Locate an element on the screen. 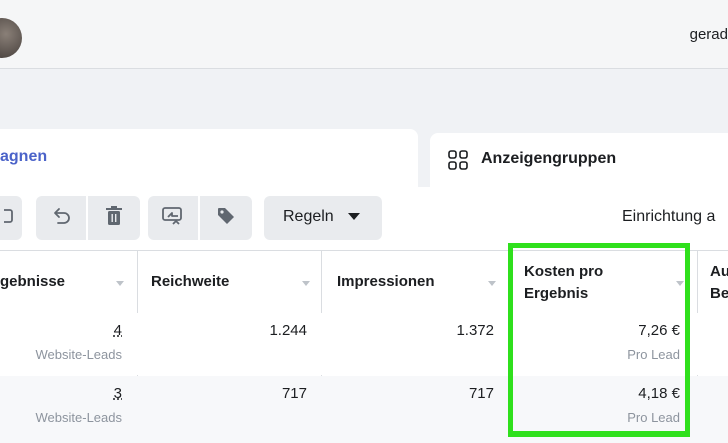  reach-value: 1.244 is located at coordinates (288, 330).